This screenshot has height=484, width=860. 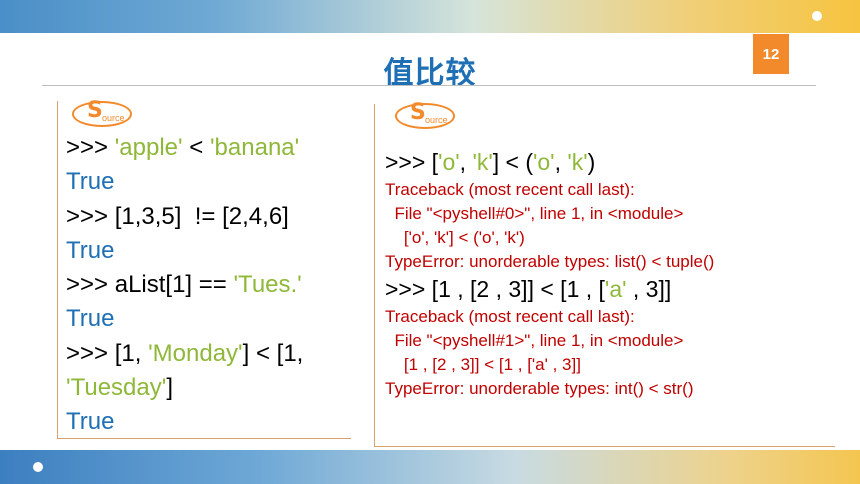 I want to click on title-underline, so click(x=429, y=85).